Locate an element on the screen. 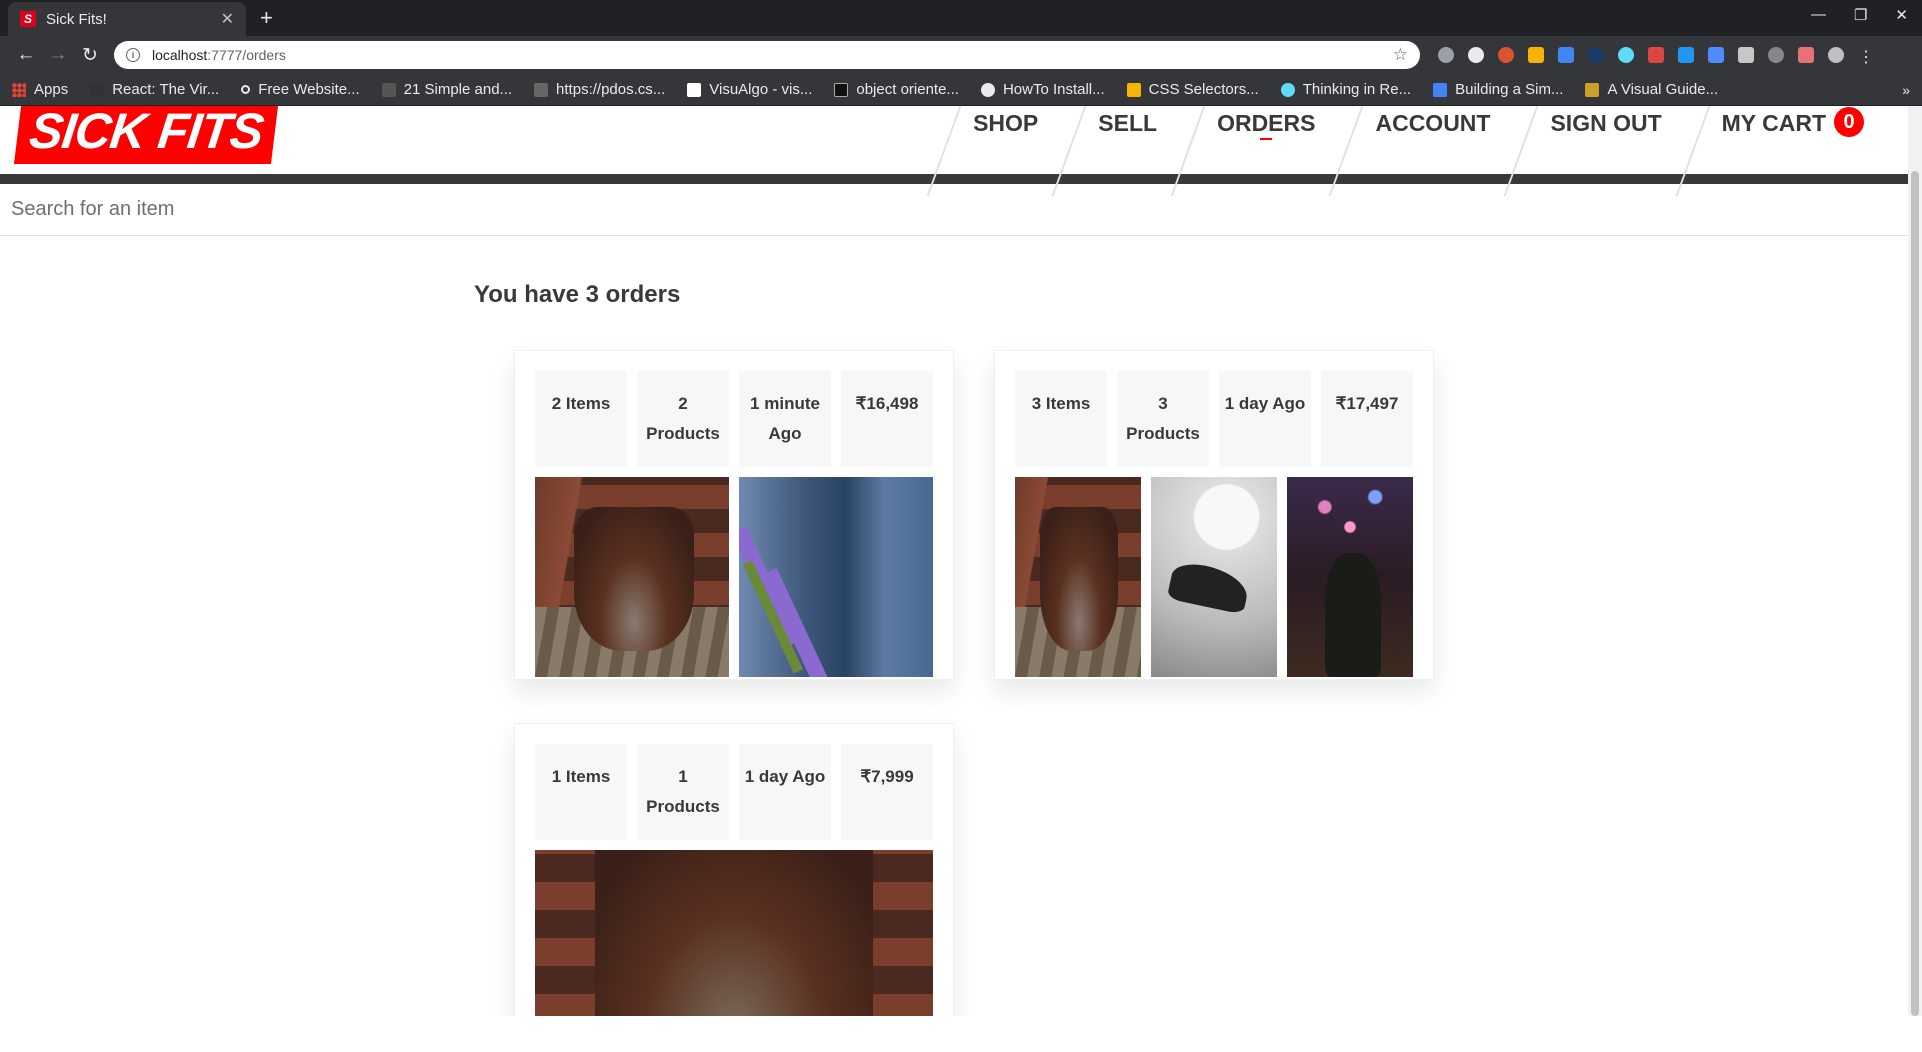 This screenshot has width=1922, height=1052. product-image-city-jacket is located at coordinates (1350, 577).